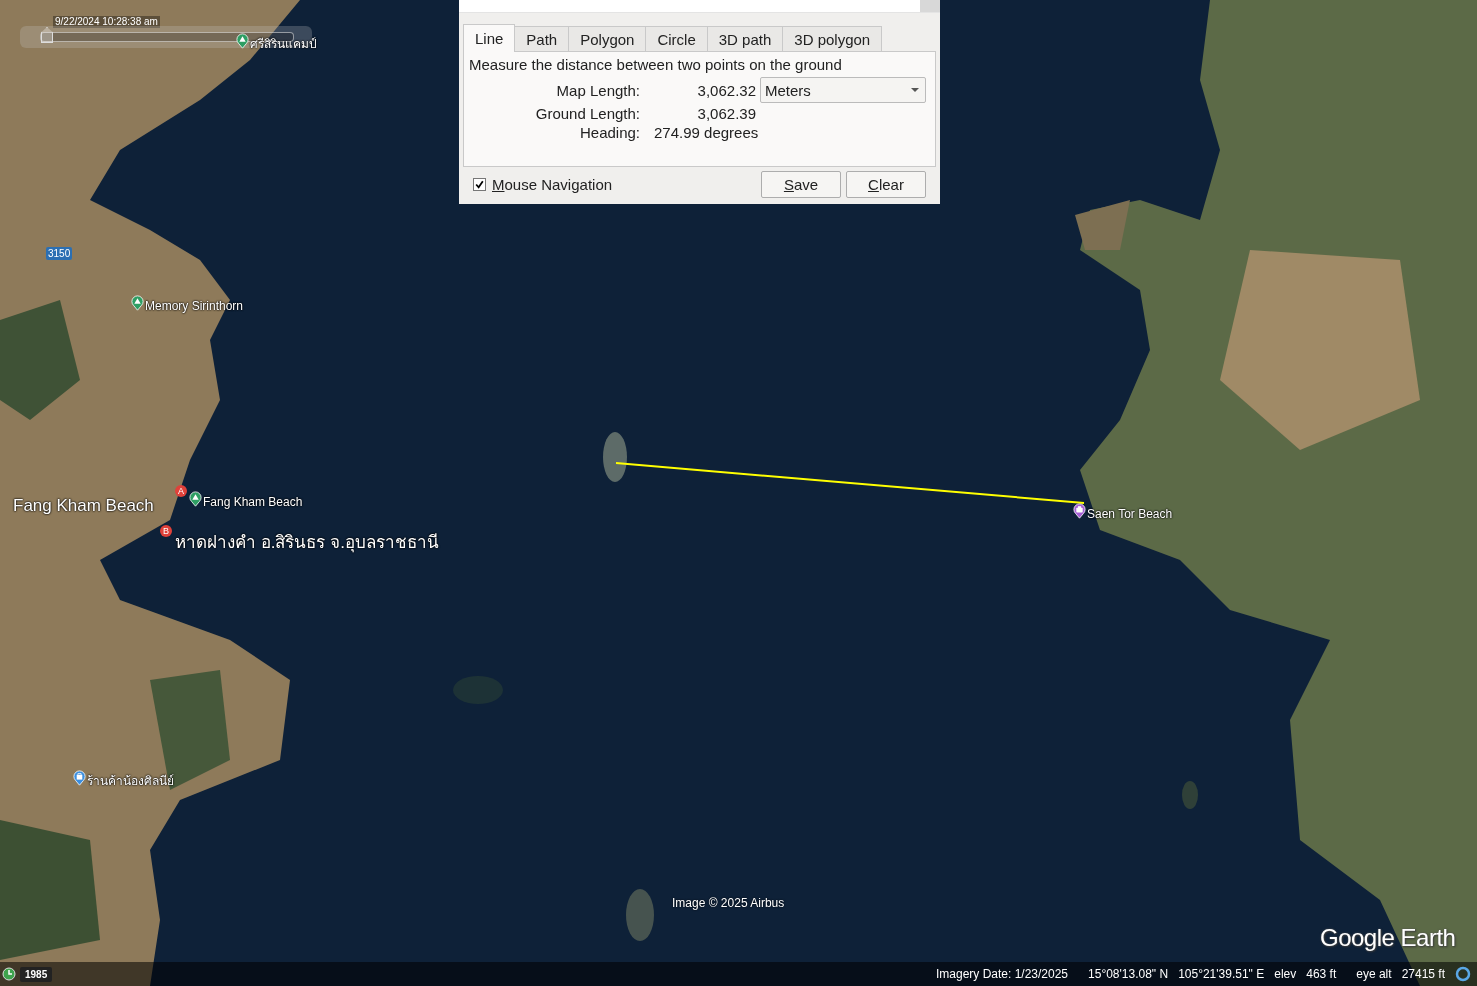 Image resolution: width=1477 pixels, height=986 pixels. What do you see at coordinates (728, 903) in the screenshot?
I see `imagery-attribution: Image © 2025 Airbus` at bounding box center [728, 903].